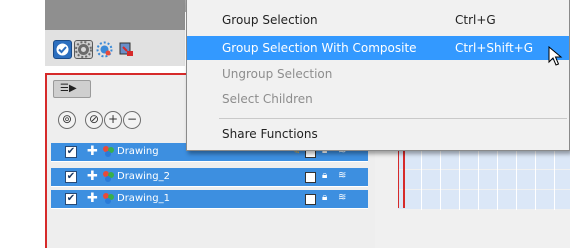 This screenshot has width=570, height=248. What do you see at coordinates (22, 124) in the screenshot?
I see `left-margin` at bounding box center [22, 124].